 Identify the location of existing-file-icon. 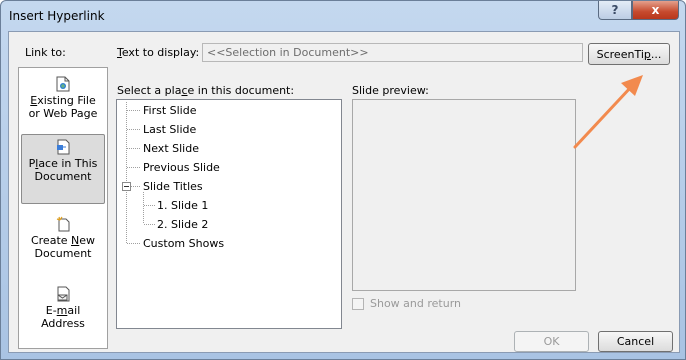
(63, 84).